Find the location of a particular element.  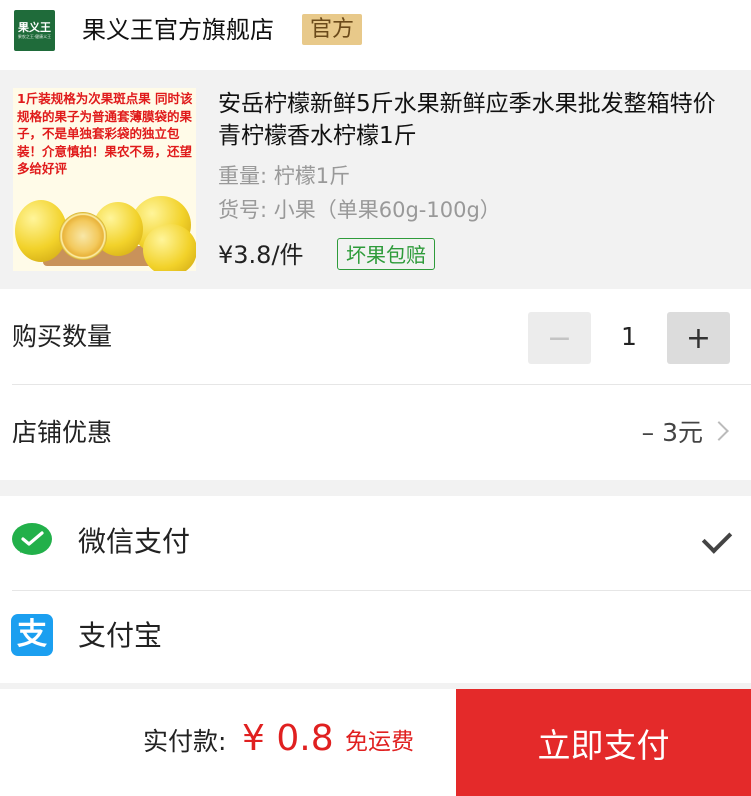

wechat-pay-icon is located at coordinates (32, 539).